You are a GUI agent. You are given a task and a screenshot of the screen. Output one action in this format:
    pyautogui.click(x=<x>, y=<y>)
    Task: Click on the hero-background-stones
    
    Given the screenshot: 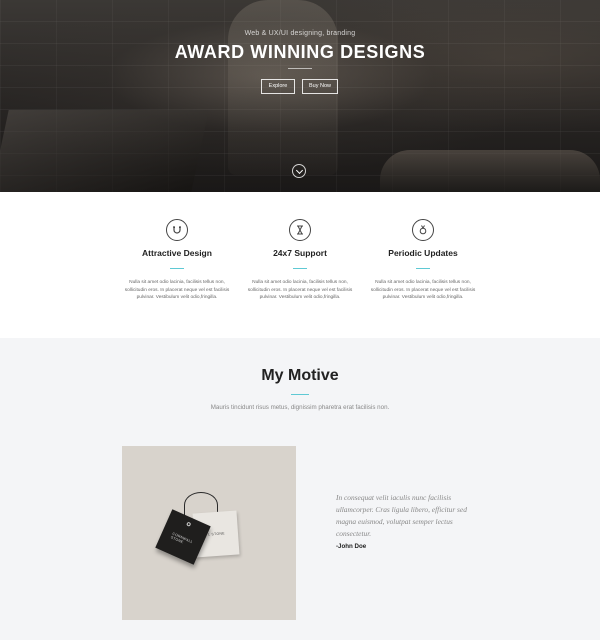 What is the action you would take?
    pyautogui.click(x=490, y=171)
    